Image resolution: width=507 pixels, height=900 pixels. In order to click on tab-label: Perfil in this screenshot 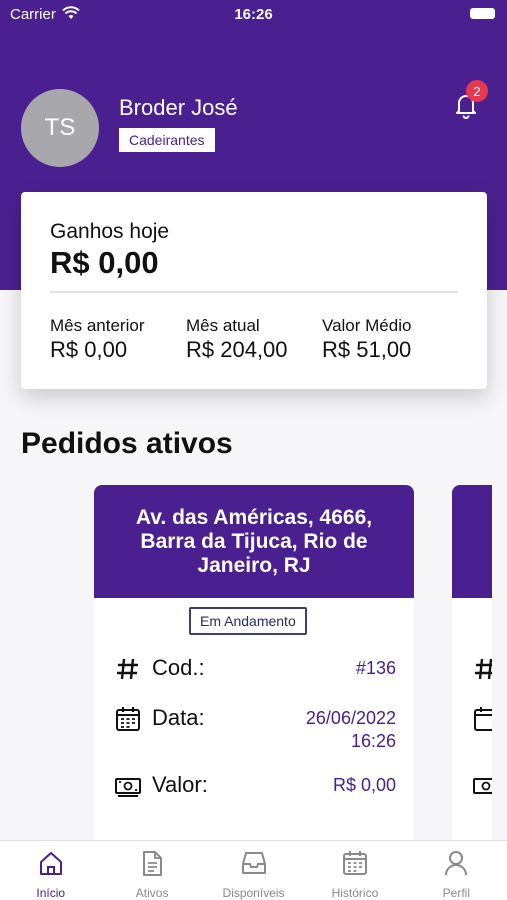, I will do `click(456, 893)`.